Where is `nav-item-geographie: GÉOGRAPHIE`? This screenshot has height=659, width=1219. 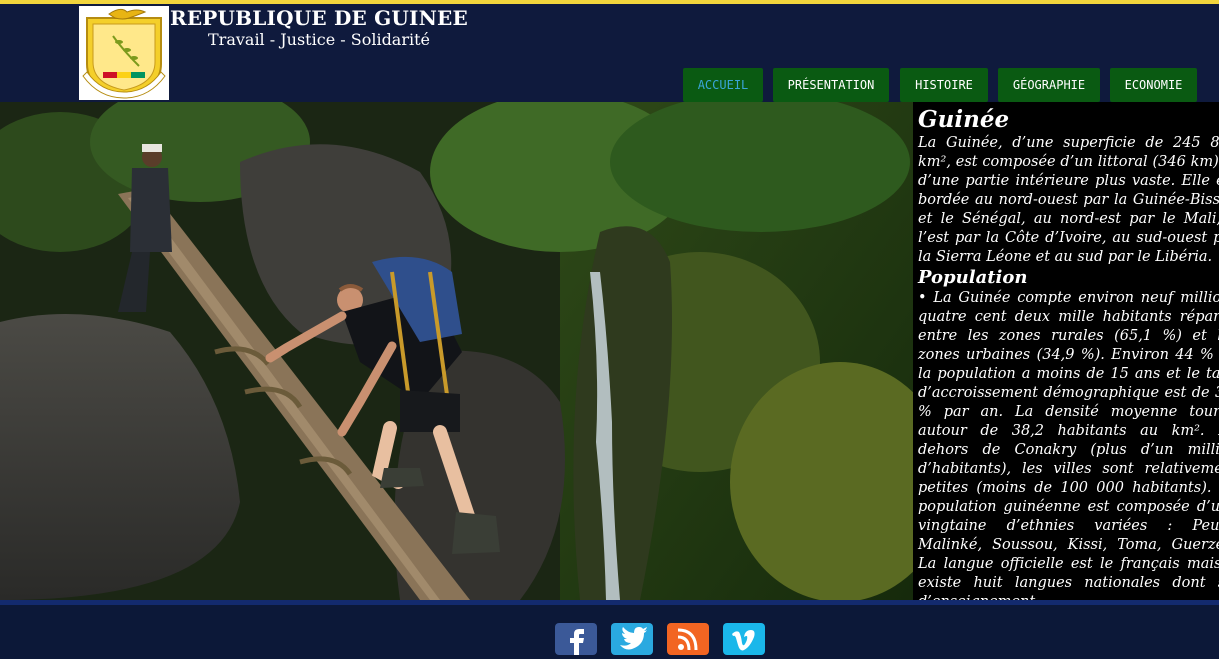 nav-item-geographie: GÉOGRAPHIE is located at coordinates (1049, 85).